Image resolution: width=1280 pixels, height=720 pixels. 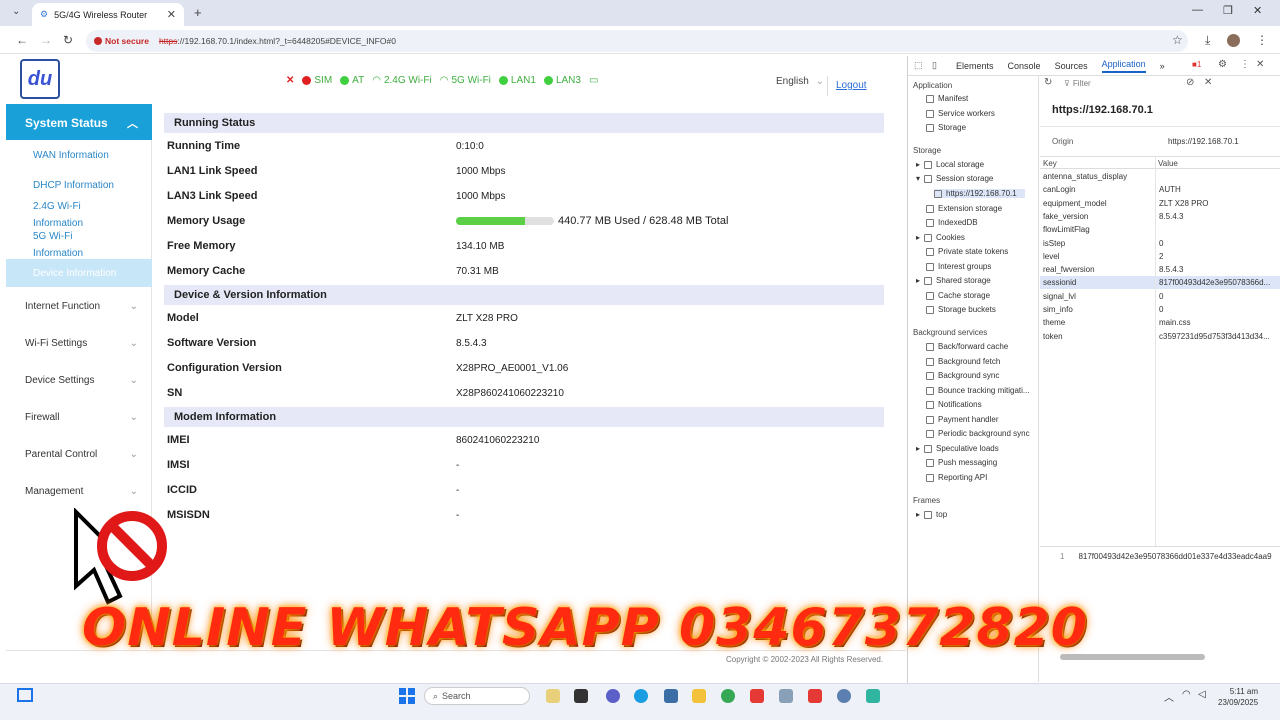 I want to click on sidebar-item-internet-function: Internet Function ⌄, so click(x=79, y=308).